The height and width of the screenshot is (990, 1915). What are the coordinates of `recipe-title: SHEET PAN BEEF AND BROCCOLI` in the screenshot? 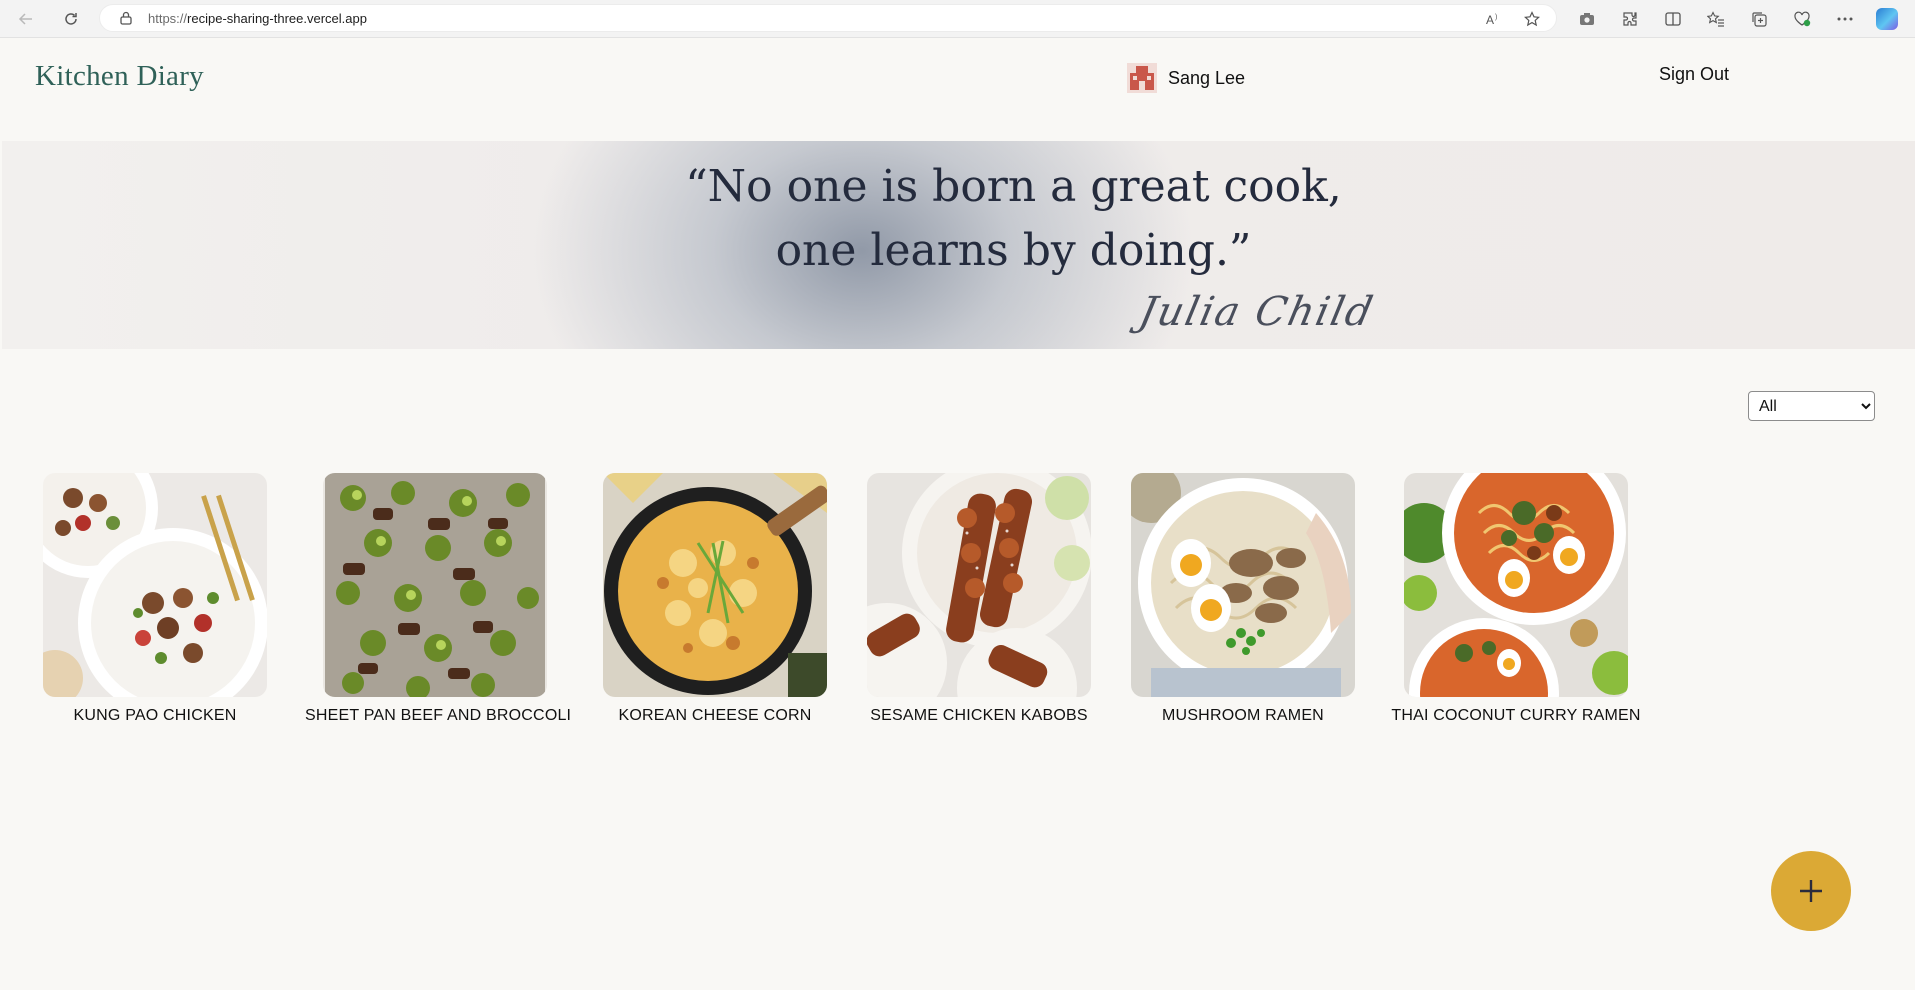 It's located at (438, 716).